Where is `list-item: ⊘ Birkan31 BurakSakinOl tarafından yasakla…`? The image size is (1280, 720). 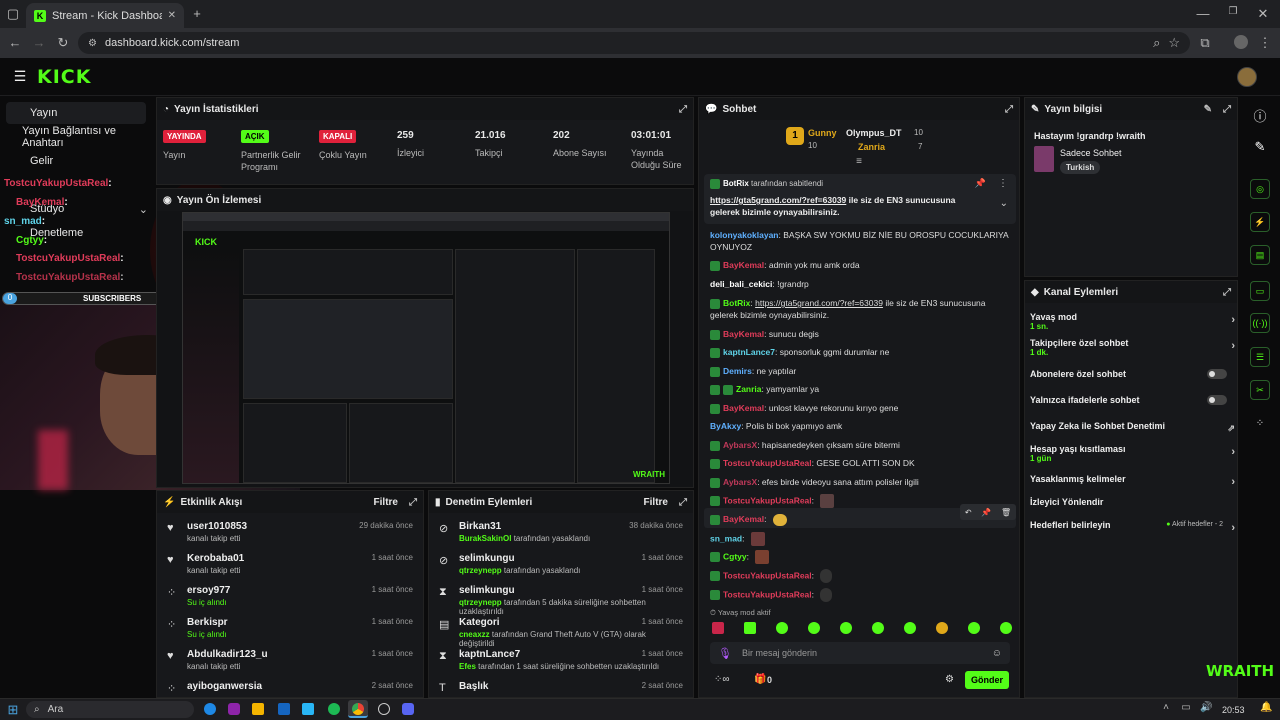 list-item: ⊘ Birkan31 BurakSakinOl tarafından yasakla… is located at coordinates (561, 533).